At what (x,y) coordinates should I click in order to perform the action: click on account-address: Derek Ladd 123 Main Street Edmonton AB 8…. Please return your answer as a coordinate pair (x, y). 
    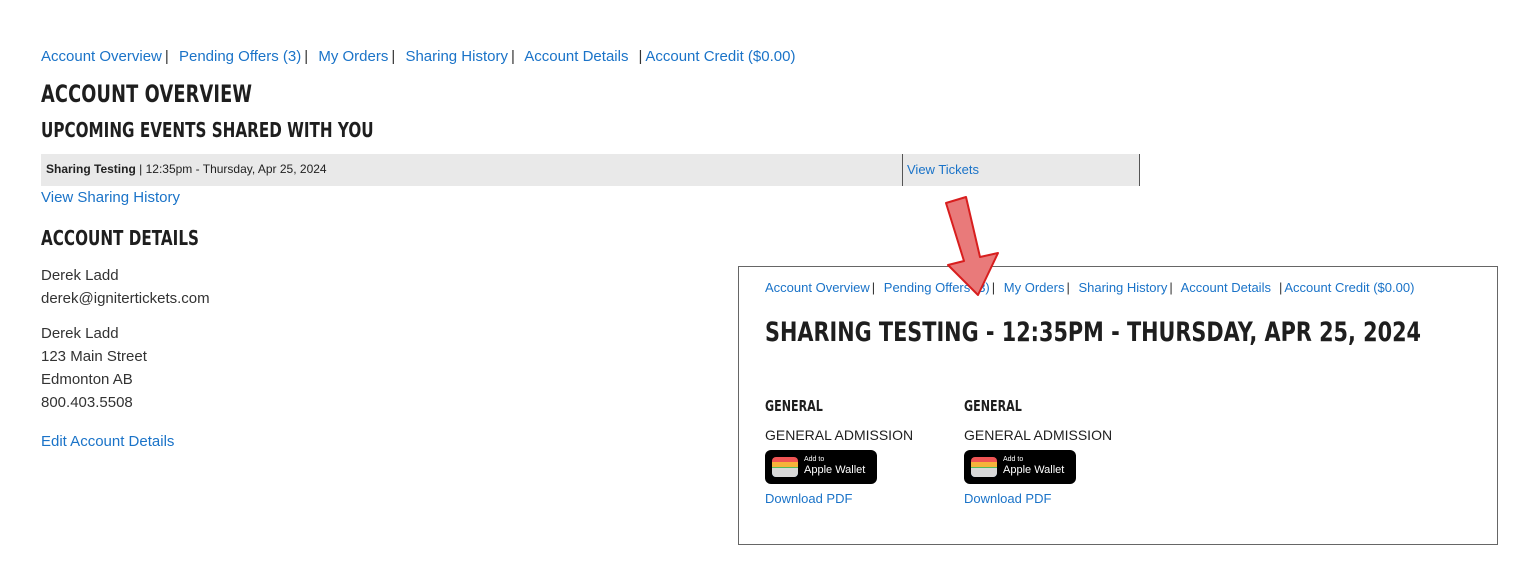
    Looking at the image, I should click on (125, 368).